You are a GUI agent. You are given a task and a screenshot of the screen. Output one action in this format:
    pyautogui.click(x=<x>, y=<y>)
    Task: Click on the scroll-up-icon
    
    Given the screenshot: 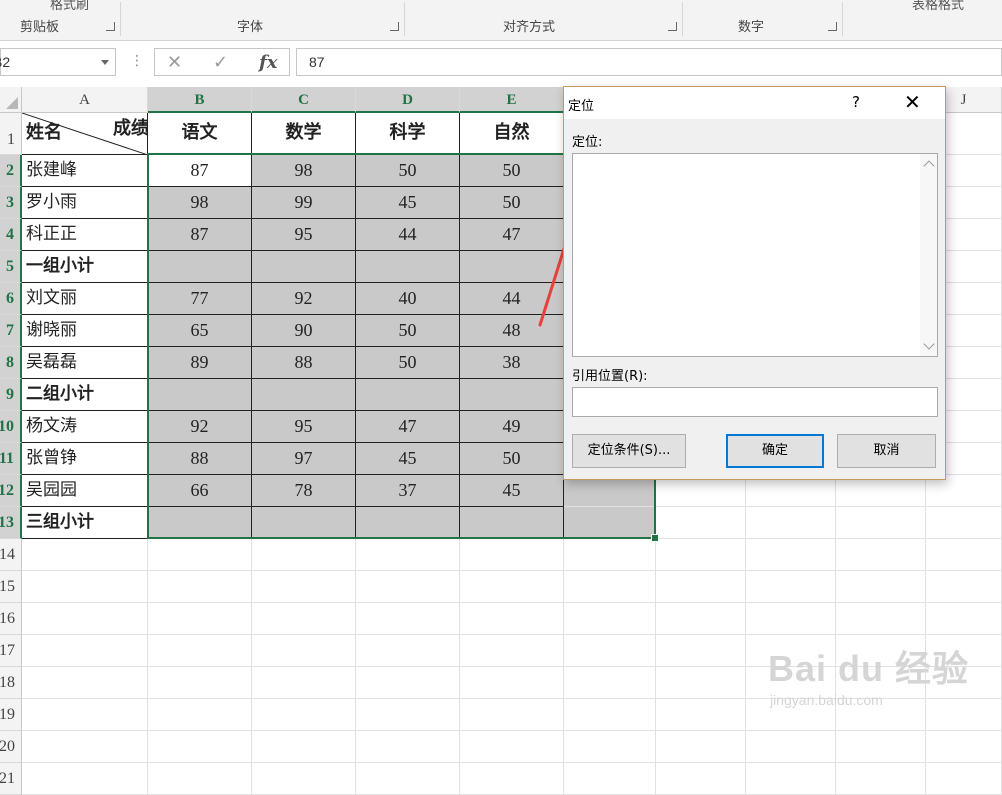 What is the action you would take?
    pyautogui.click(x=929, y=166)
    